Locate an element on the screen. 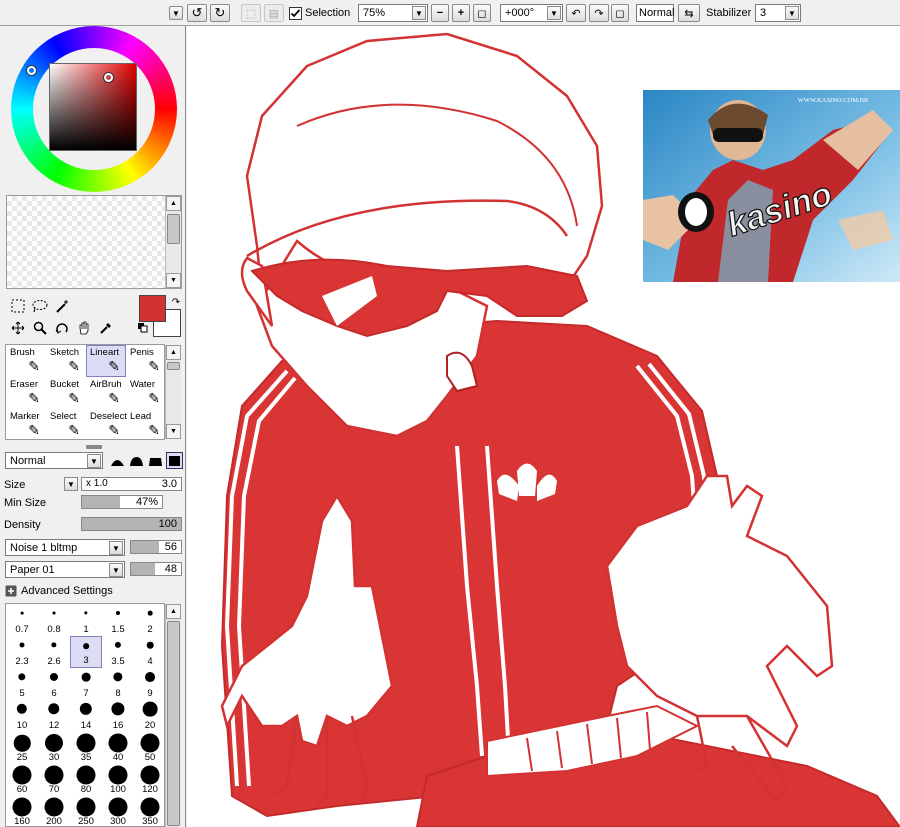 This screenshot has width=900, height=827. brush-size-preset: 3 is located at coordinates (86, 652).